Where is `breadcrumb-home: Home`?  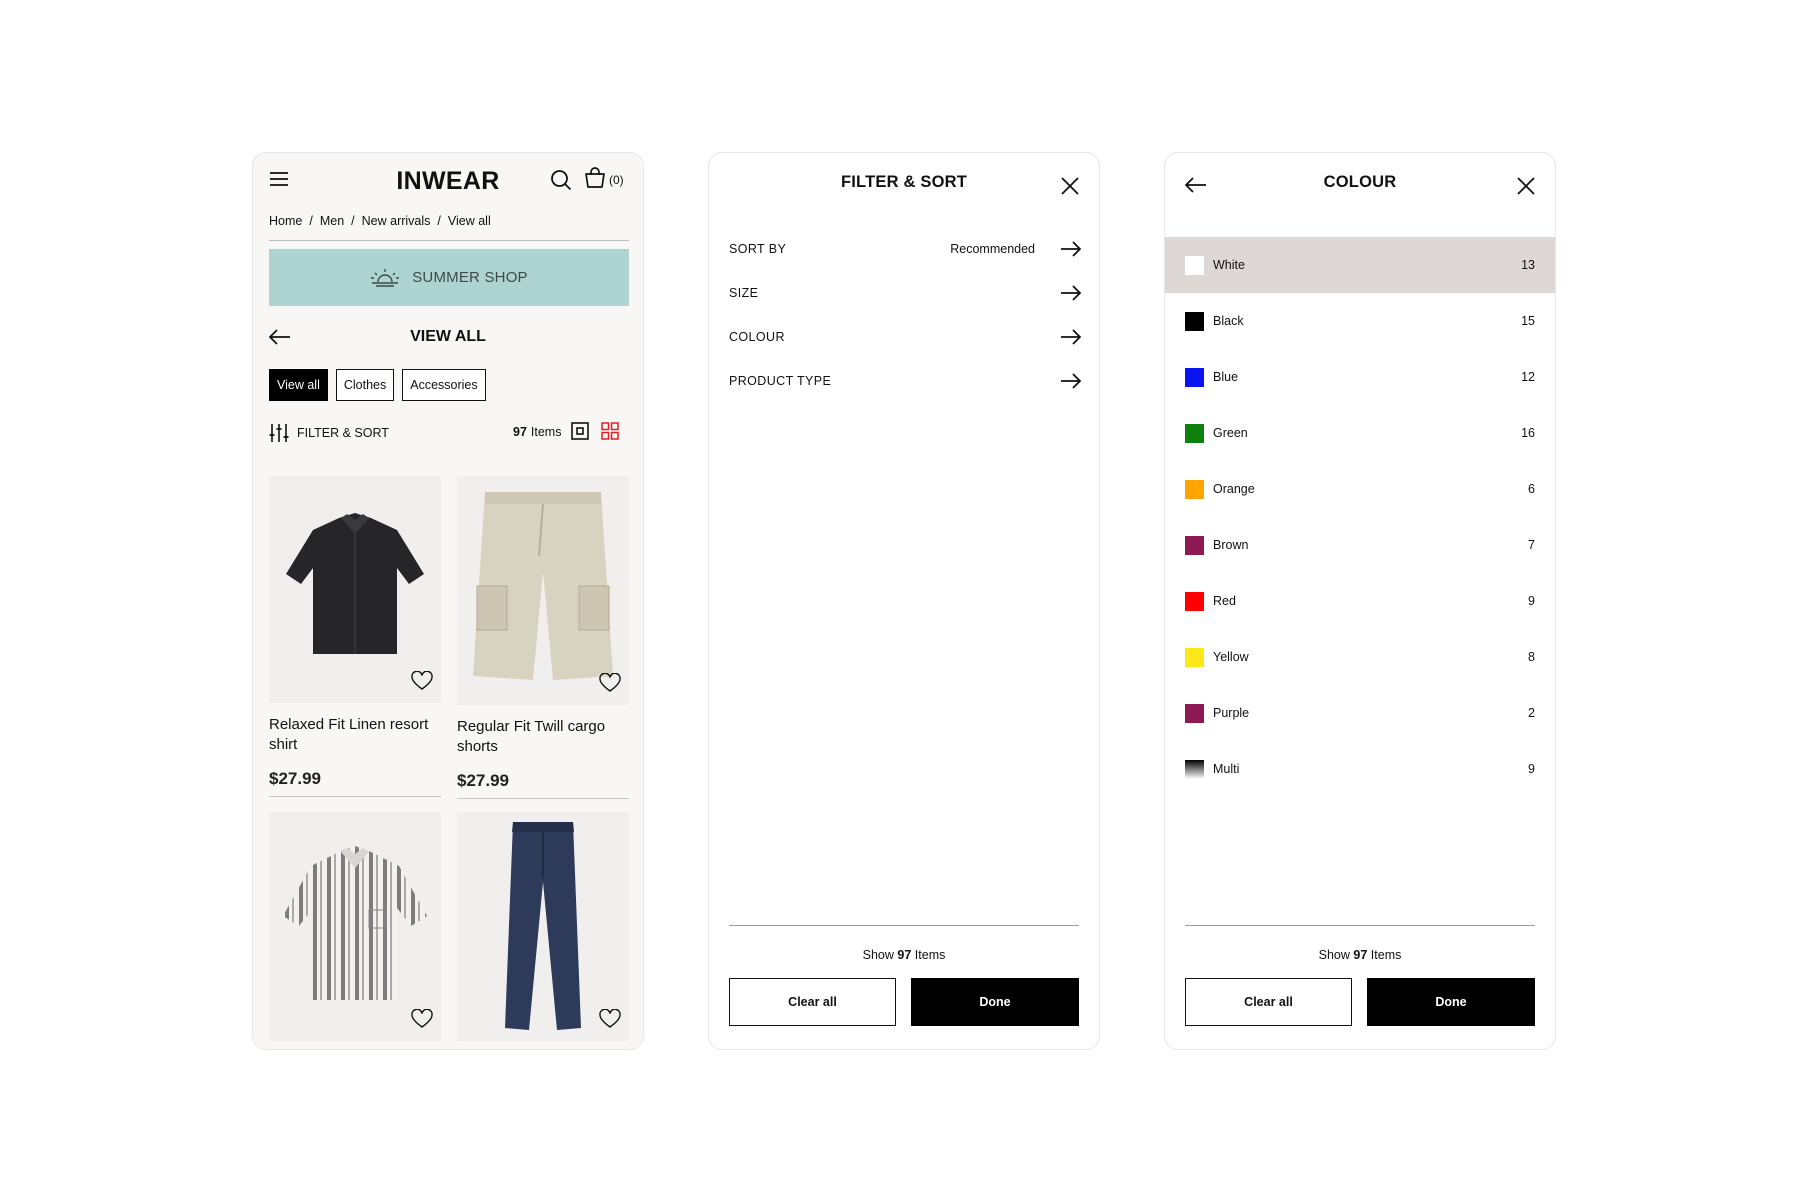
breadcrumb-home: Home is located at coordinates (285, 221).